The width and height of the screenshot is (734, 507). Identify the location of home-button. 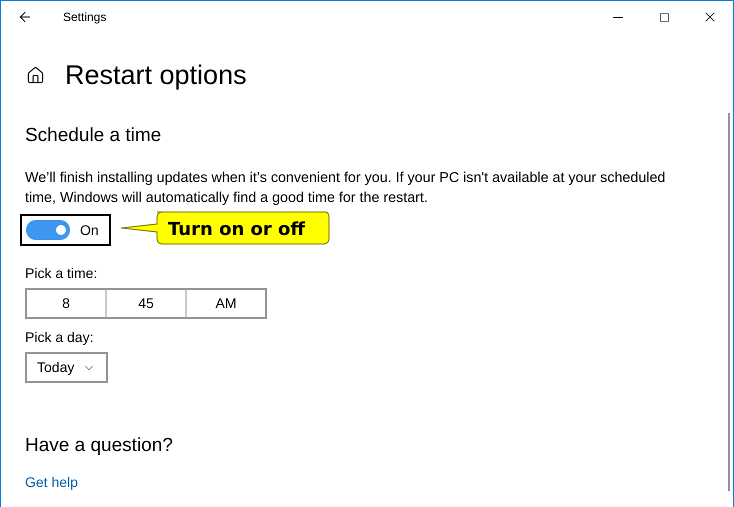
(35, 75).